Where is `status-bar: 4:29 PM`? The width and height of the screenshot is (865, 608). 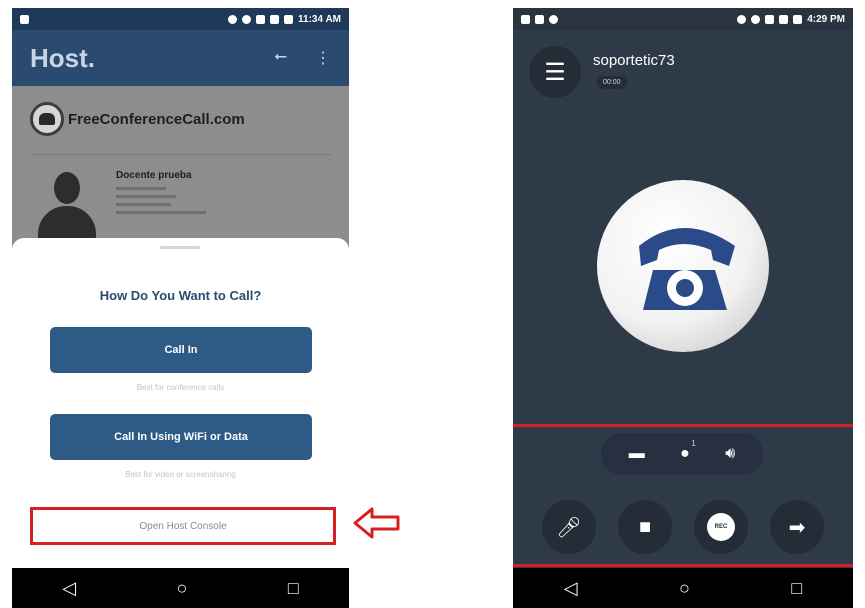
status-bar: 4:29 PM is located at coordinates (683, 19).